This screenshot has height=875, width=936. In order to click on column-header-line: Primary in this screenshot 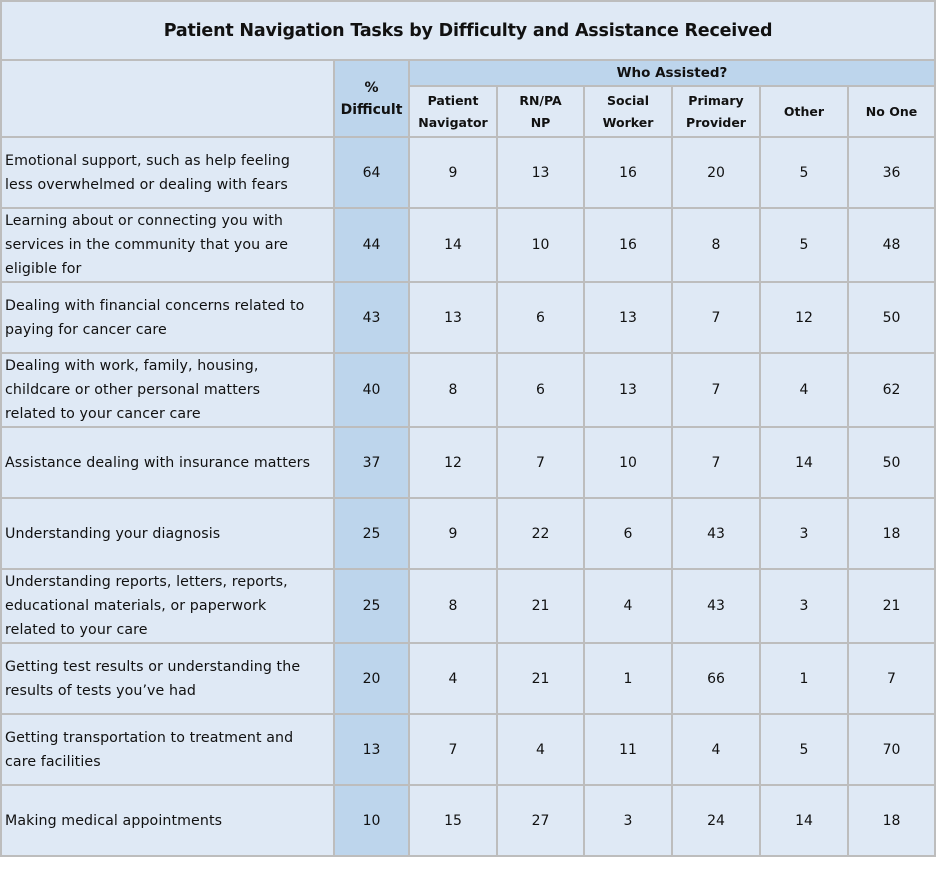, I will do `click(716, 100)`.